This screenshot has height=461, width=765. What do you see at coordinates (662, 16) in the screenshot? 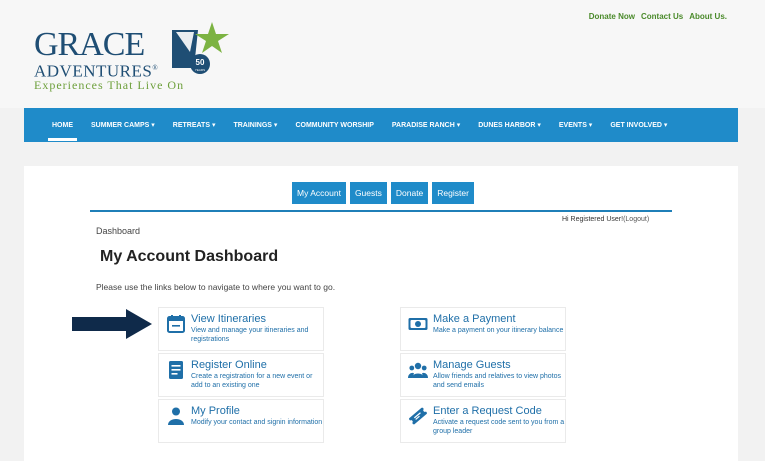
I see `contact-us-link: Contact Us` at bounding box center [662, 16].